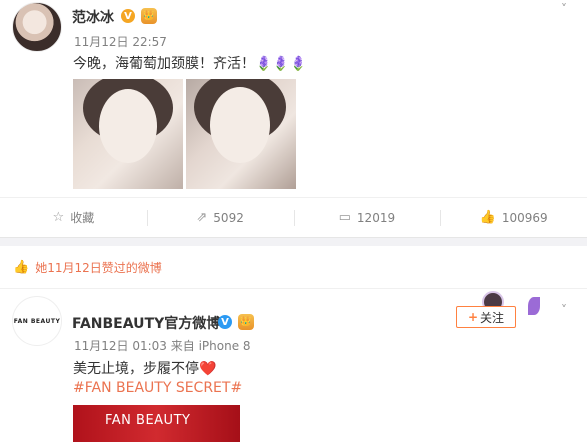 Image resolution: width=587 pixels, height=442 pixels. I want to click on brand-avatar-text: FAN BEAUTY, so click(37, 321).